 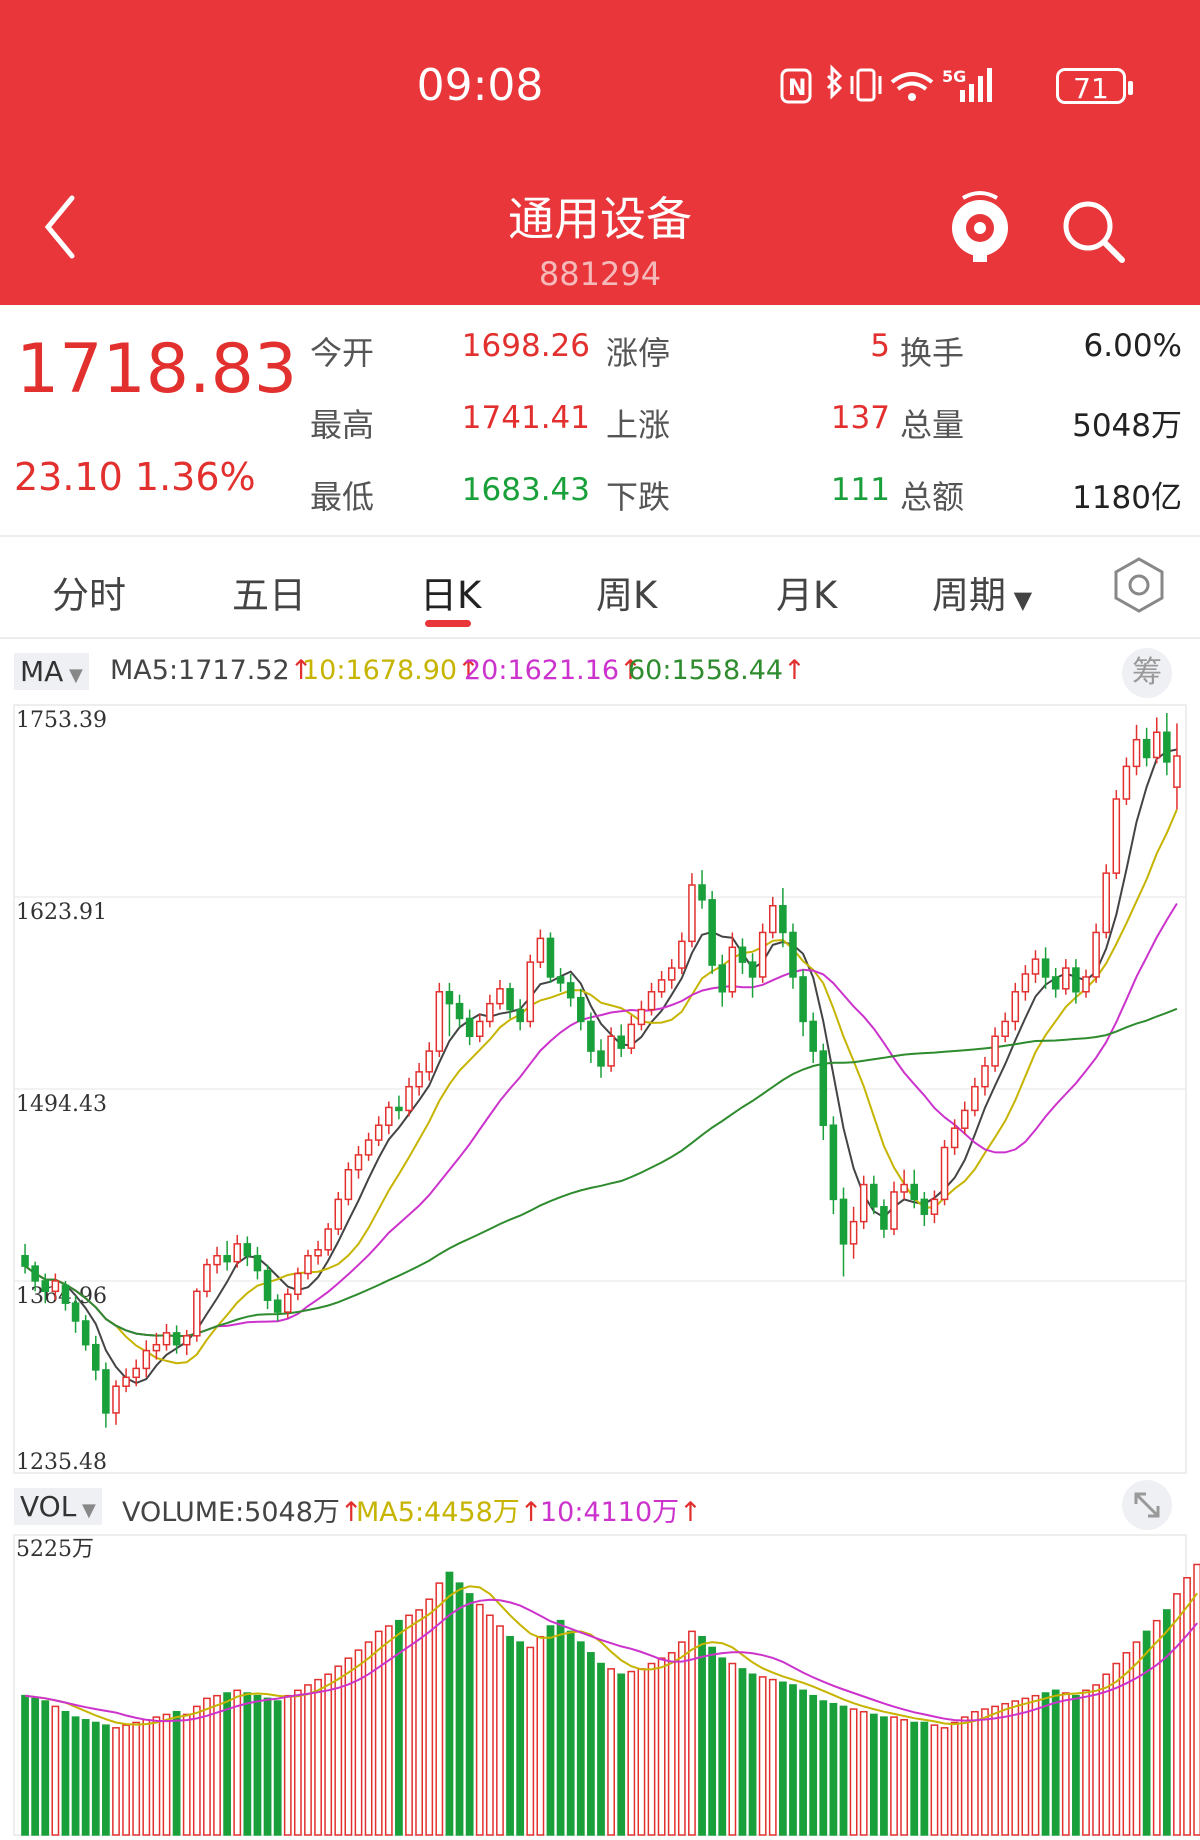 I want to click on tab-weekly-k: 周K, so click(x=626, y=592).